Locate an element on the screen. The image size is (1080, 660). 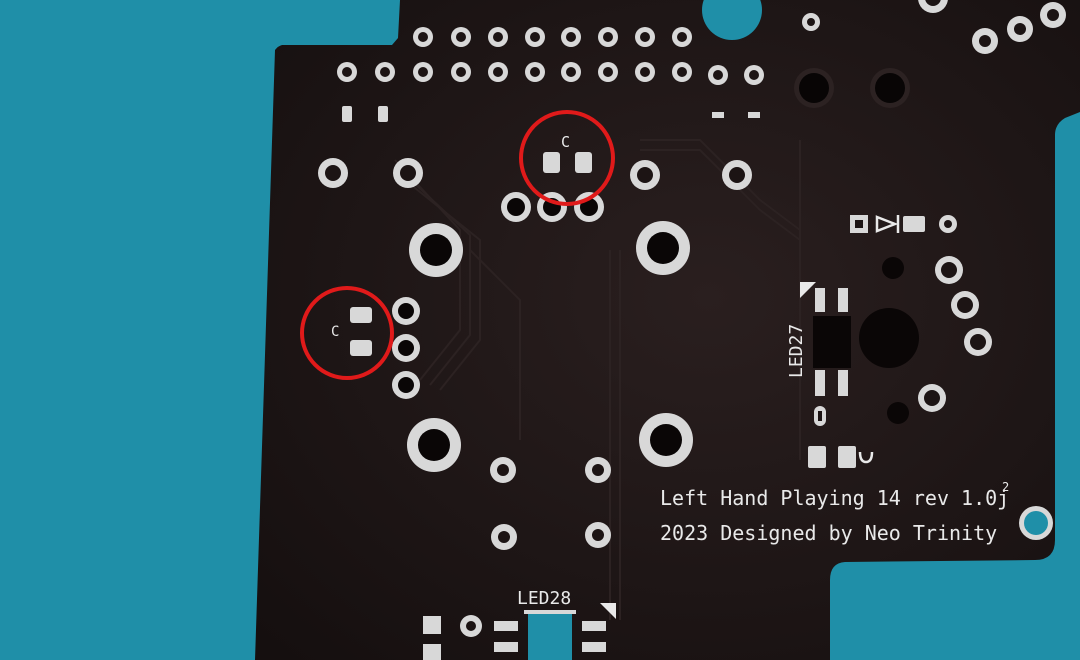
cap-top-label: C is located at coordinates (565, 142).